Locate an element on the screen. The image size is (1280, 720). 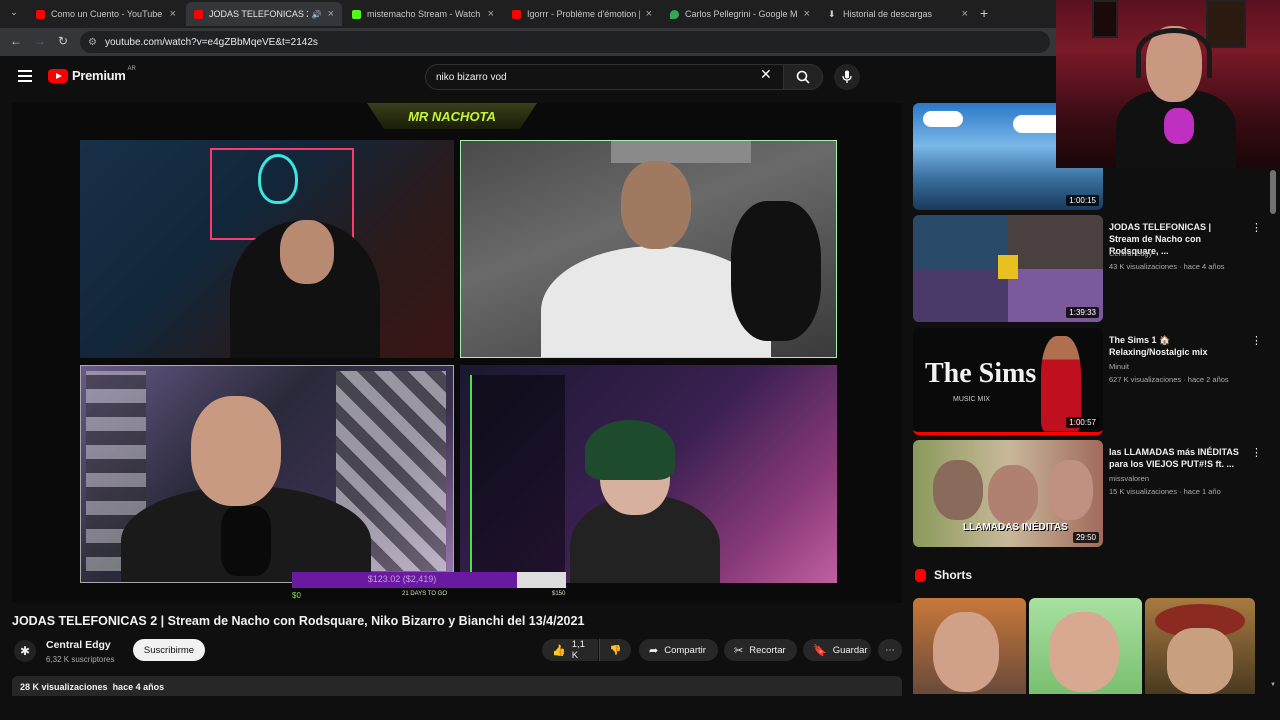
page-scrollbar is located at coordinates (1273, 192).